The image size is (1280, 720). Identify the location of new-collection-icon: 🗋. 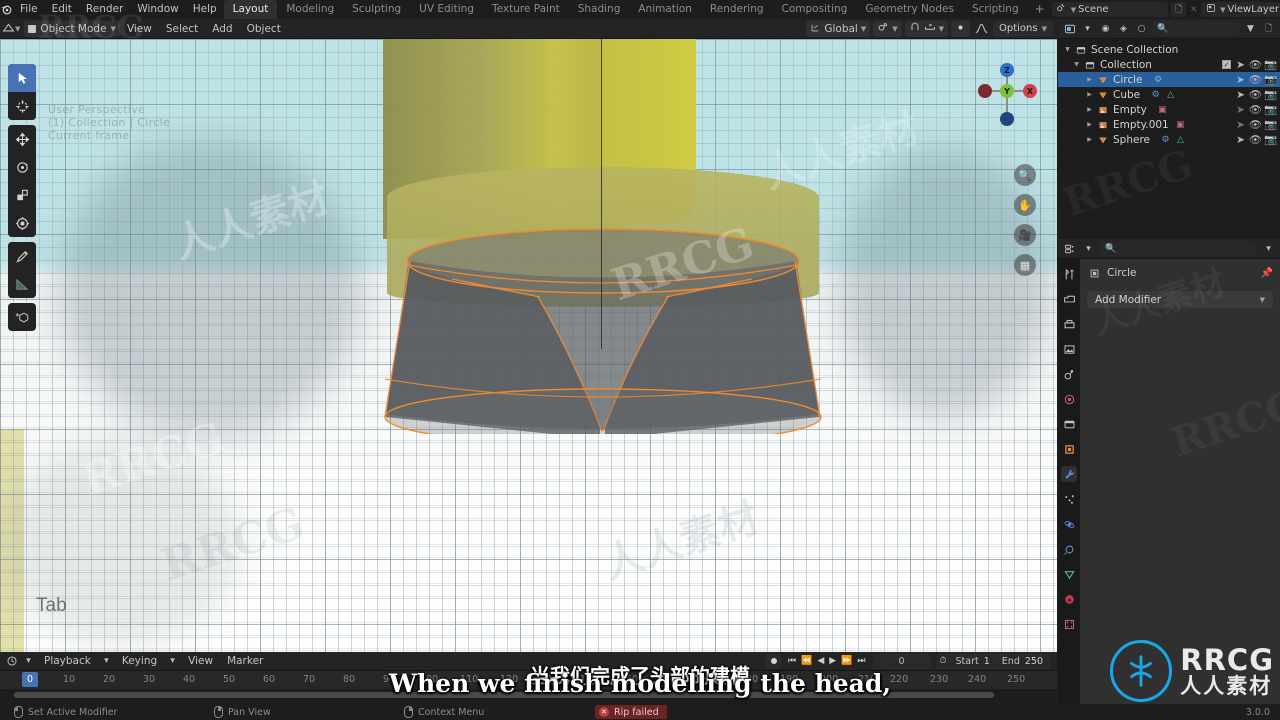
(1268, 28).